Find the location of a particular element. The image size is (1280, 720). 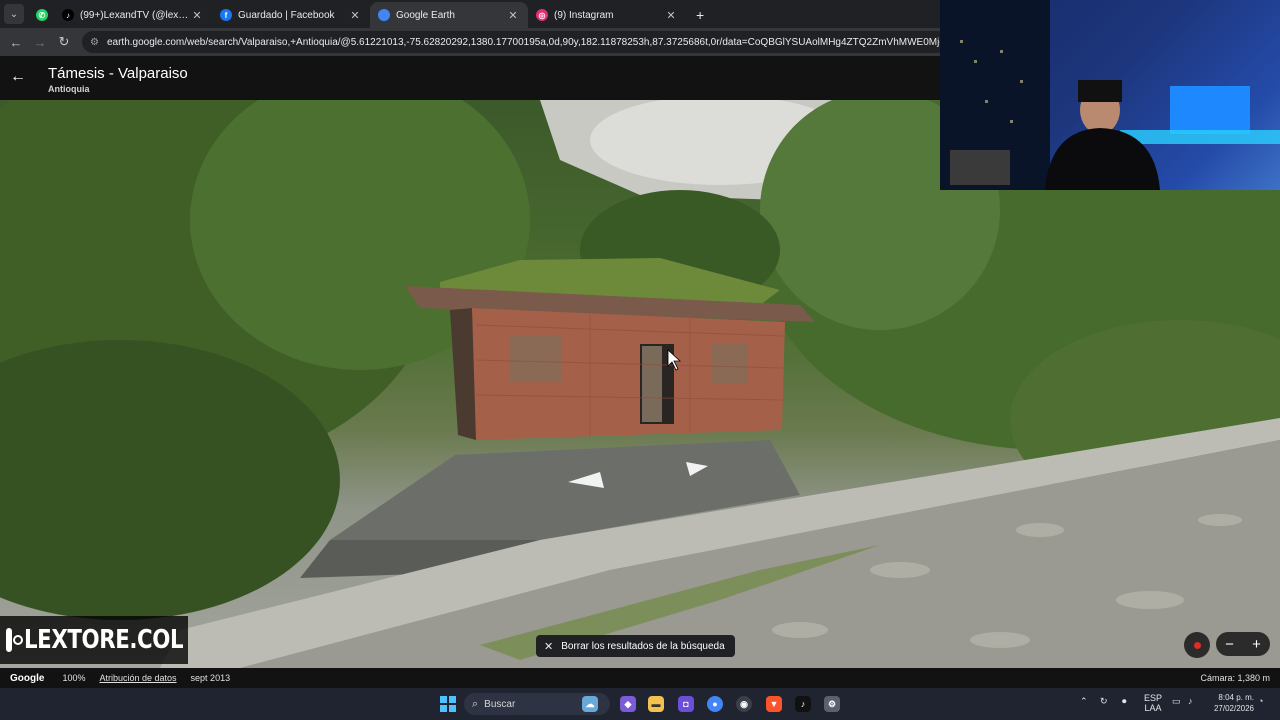

place-subtitle: Antioquia is located at coordinates (69, 89).